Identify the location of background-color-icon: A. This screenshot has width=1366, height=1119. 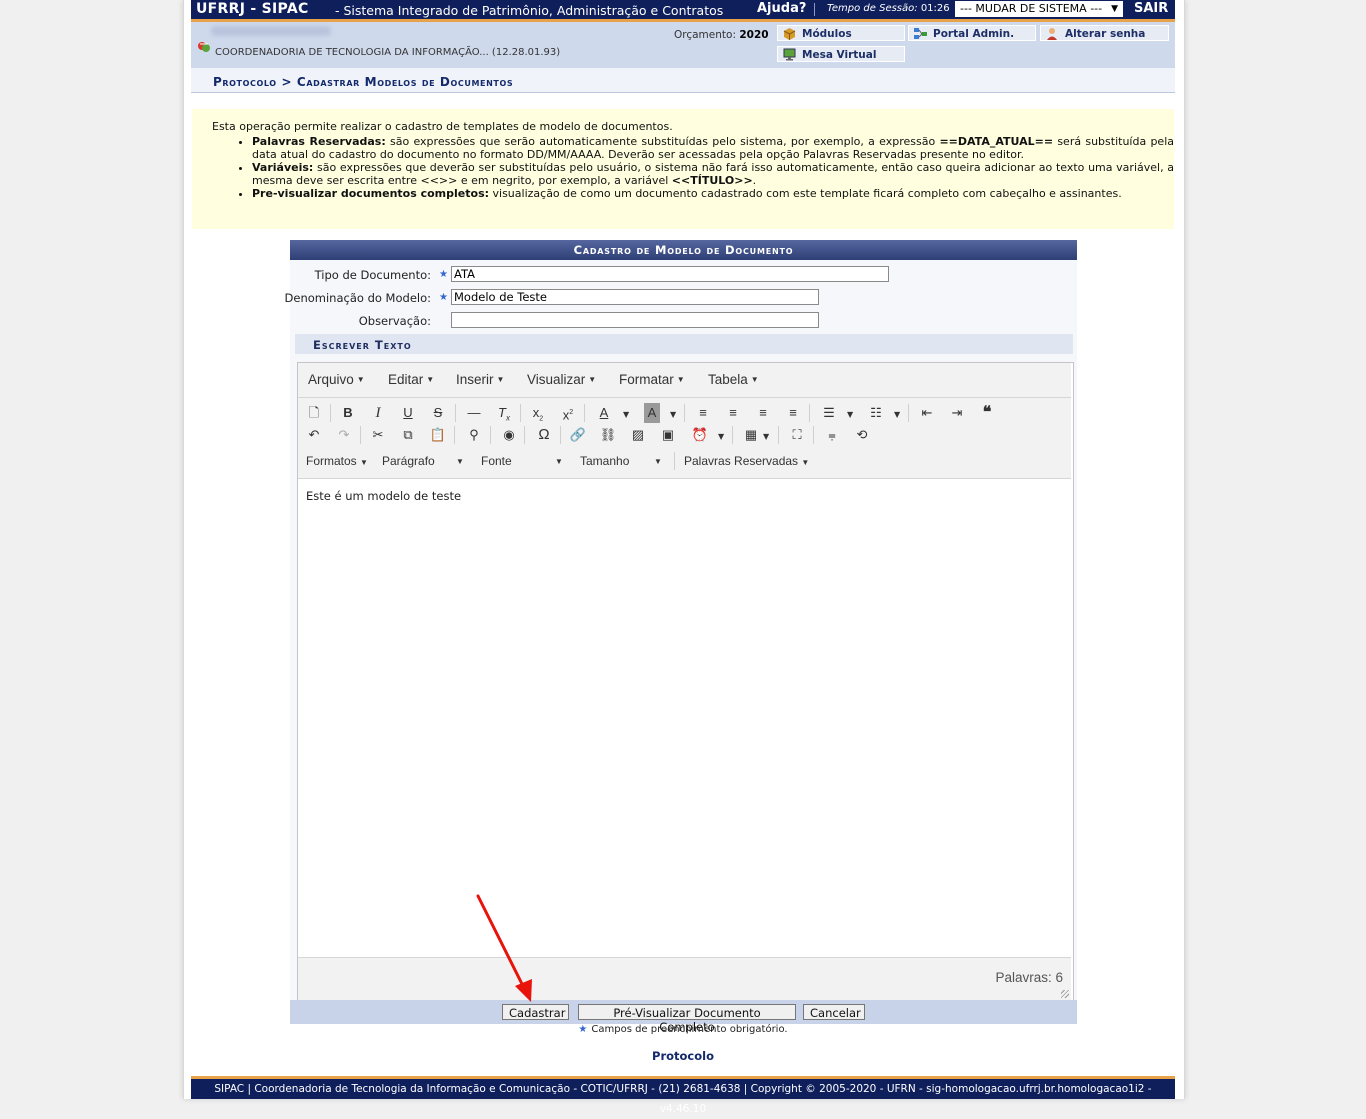
(652, 413).